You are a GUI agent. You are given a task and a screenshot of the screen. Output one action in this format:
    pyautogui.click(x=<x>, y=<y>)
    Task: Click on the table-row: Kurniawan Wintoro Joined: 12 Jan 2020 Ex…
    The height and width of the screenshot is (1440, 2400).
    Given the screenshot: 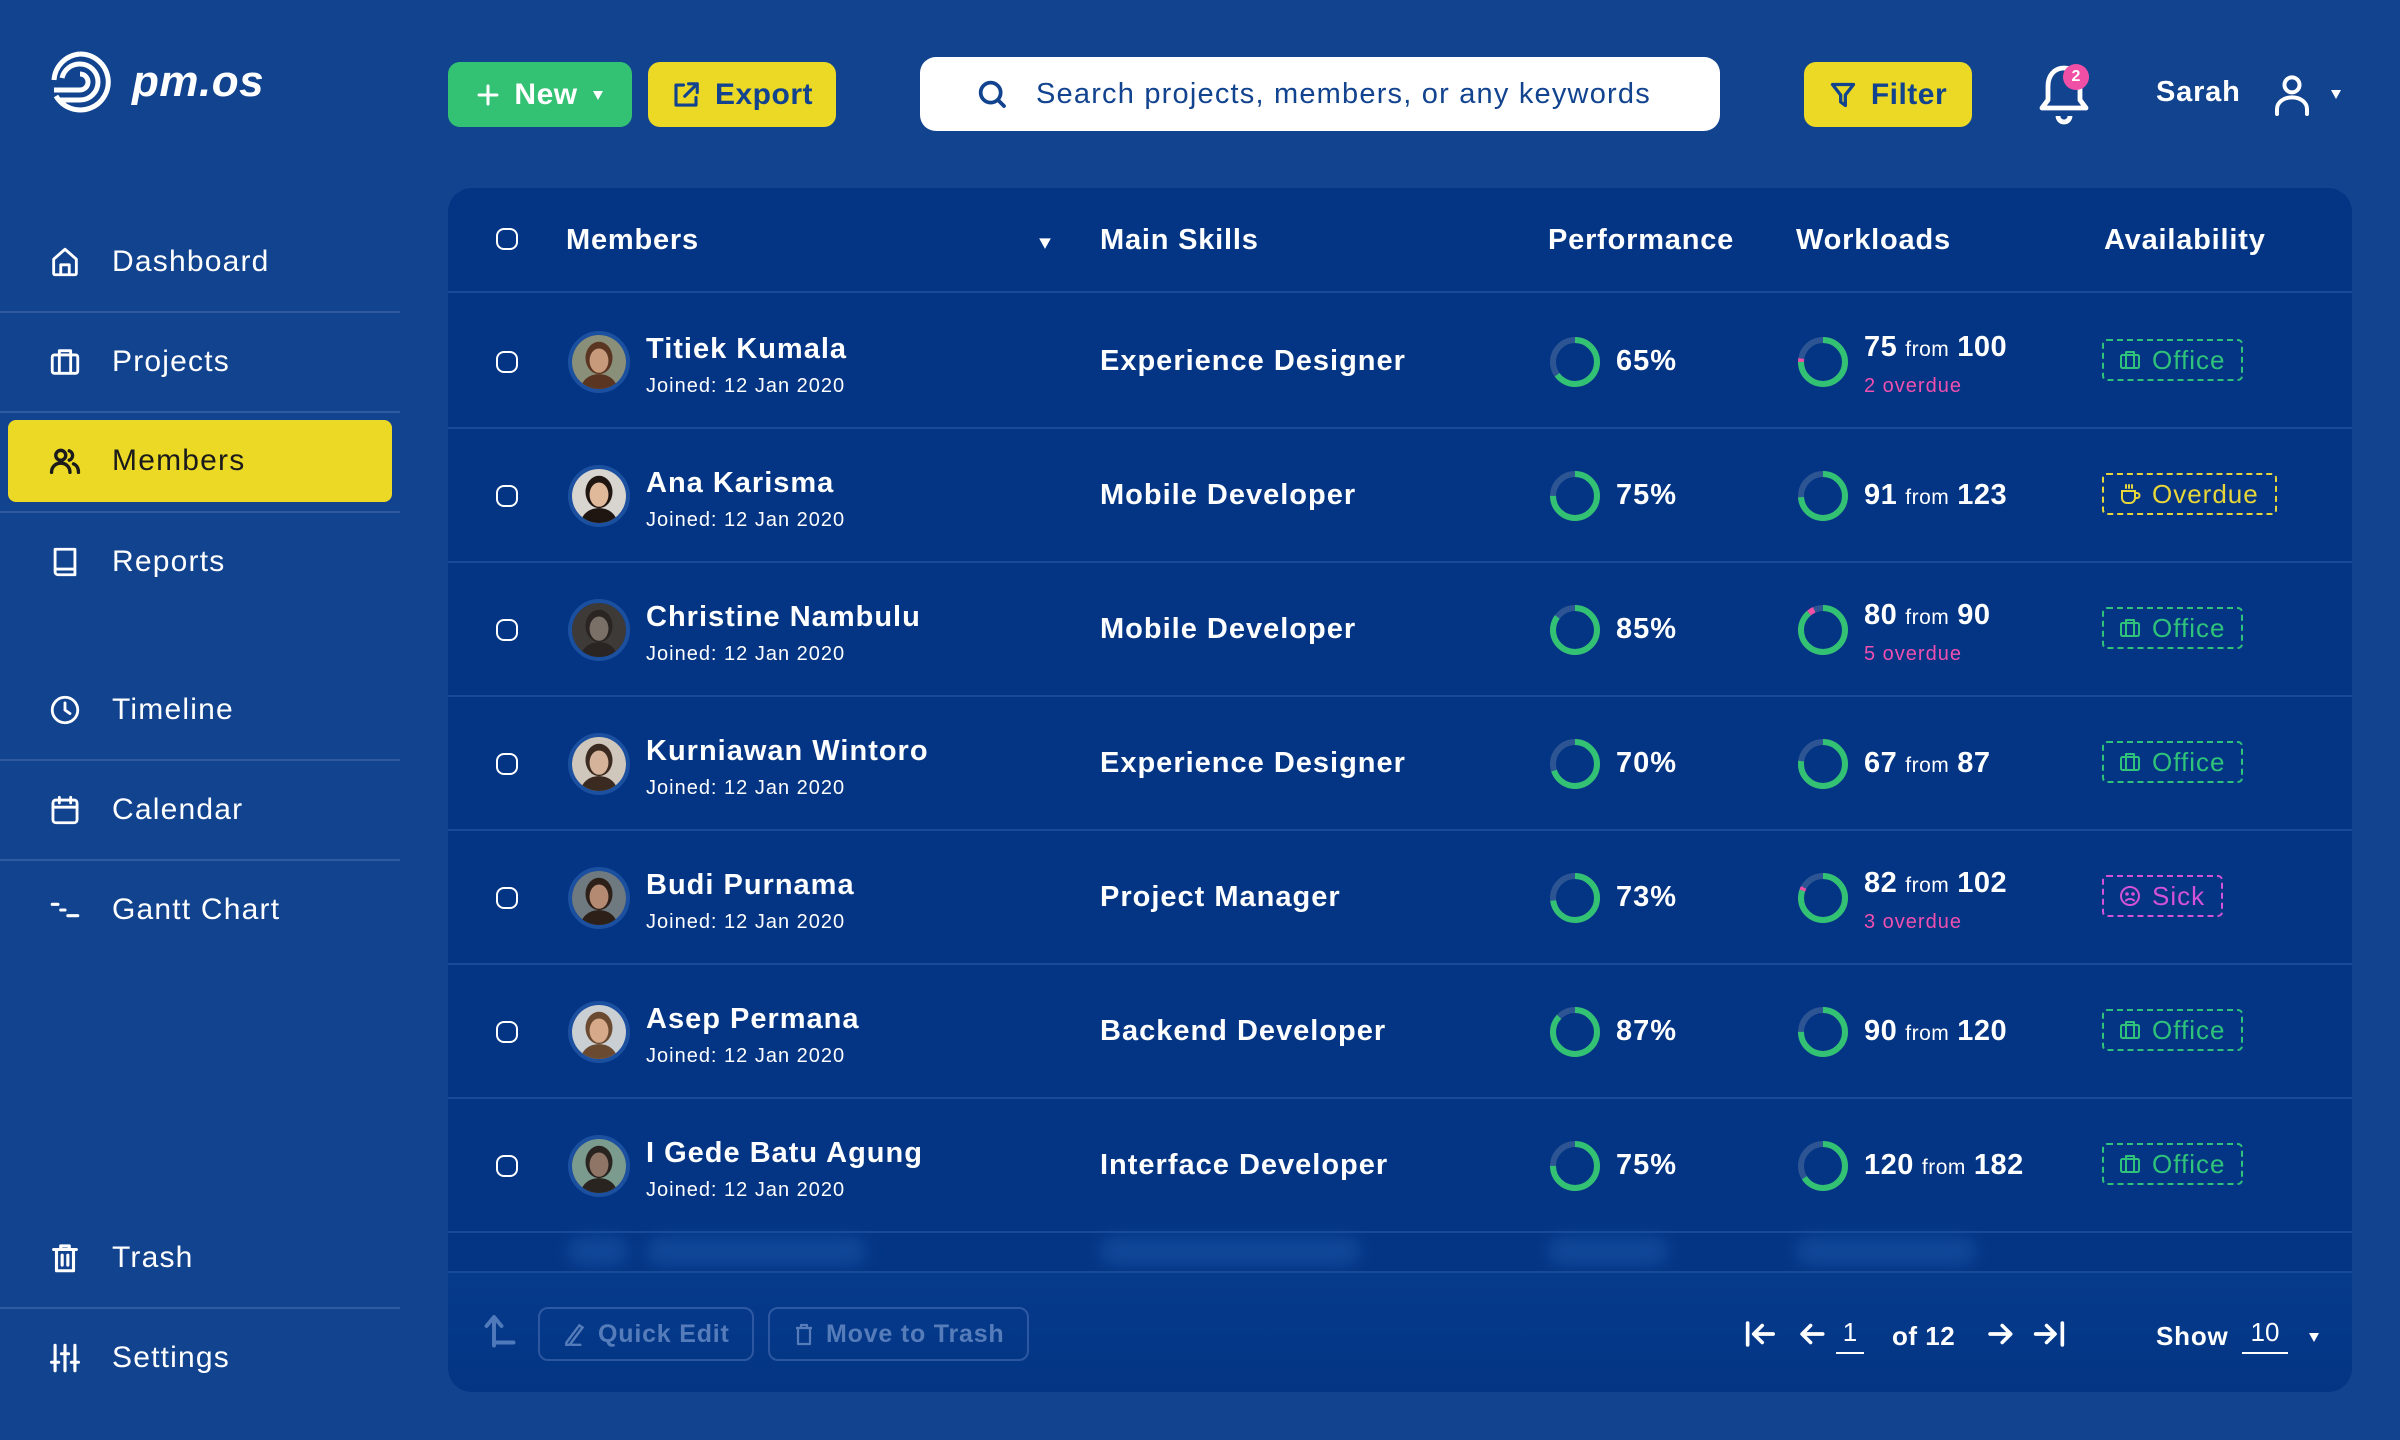 What is the action you would take?
    pyautogui.click(x=1400, y=764)
    